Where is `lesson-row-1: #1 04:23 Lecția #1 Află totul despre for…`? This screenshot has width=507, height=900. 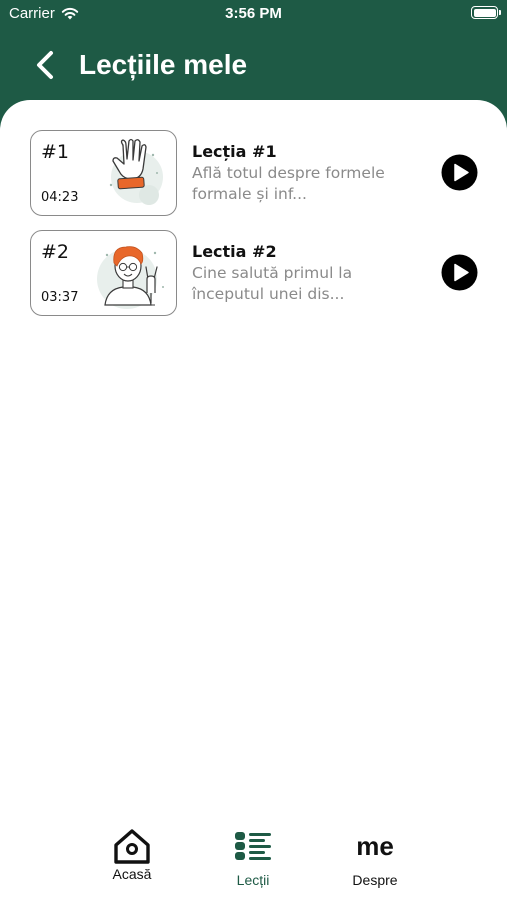 lesson-row-1: #1 04:23 Lecția #1 Află totul despre for… is located at coordinates (260, 173).